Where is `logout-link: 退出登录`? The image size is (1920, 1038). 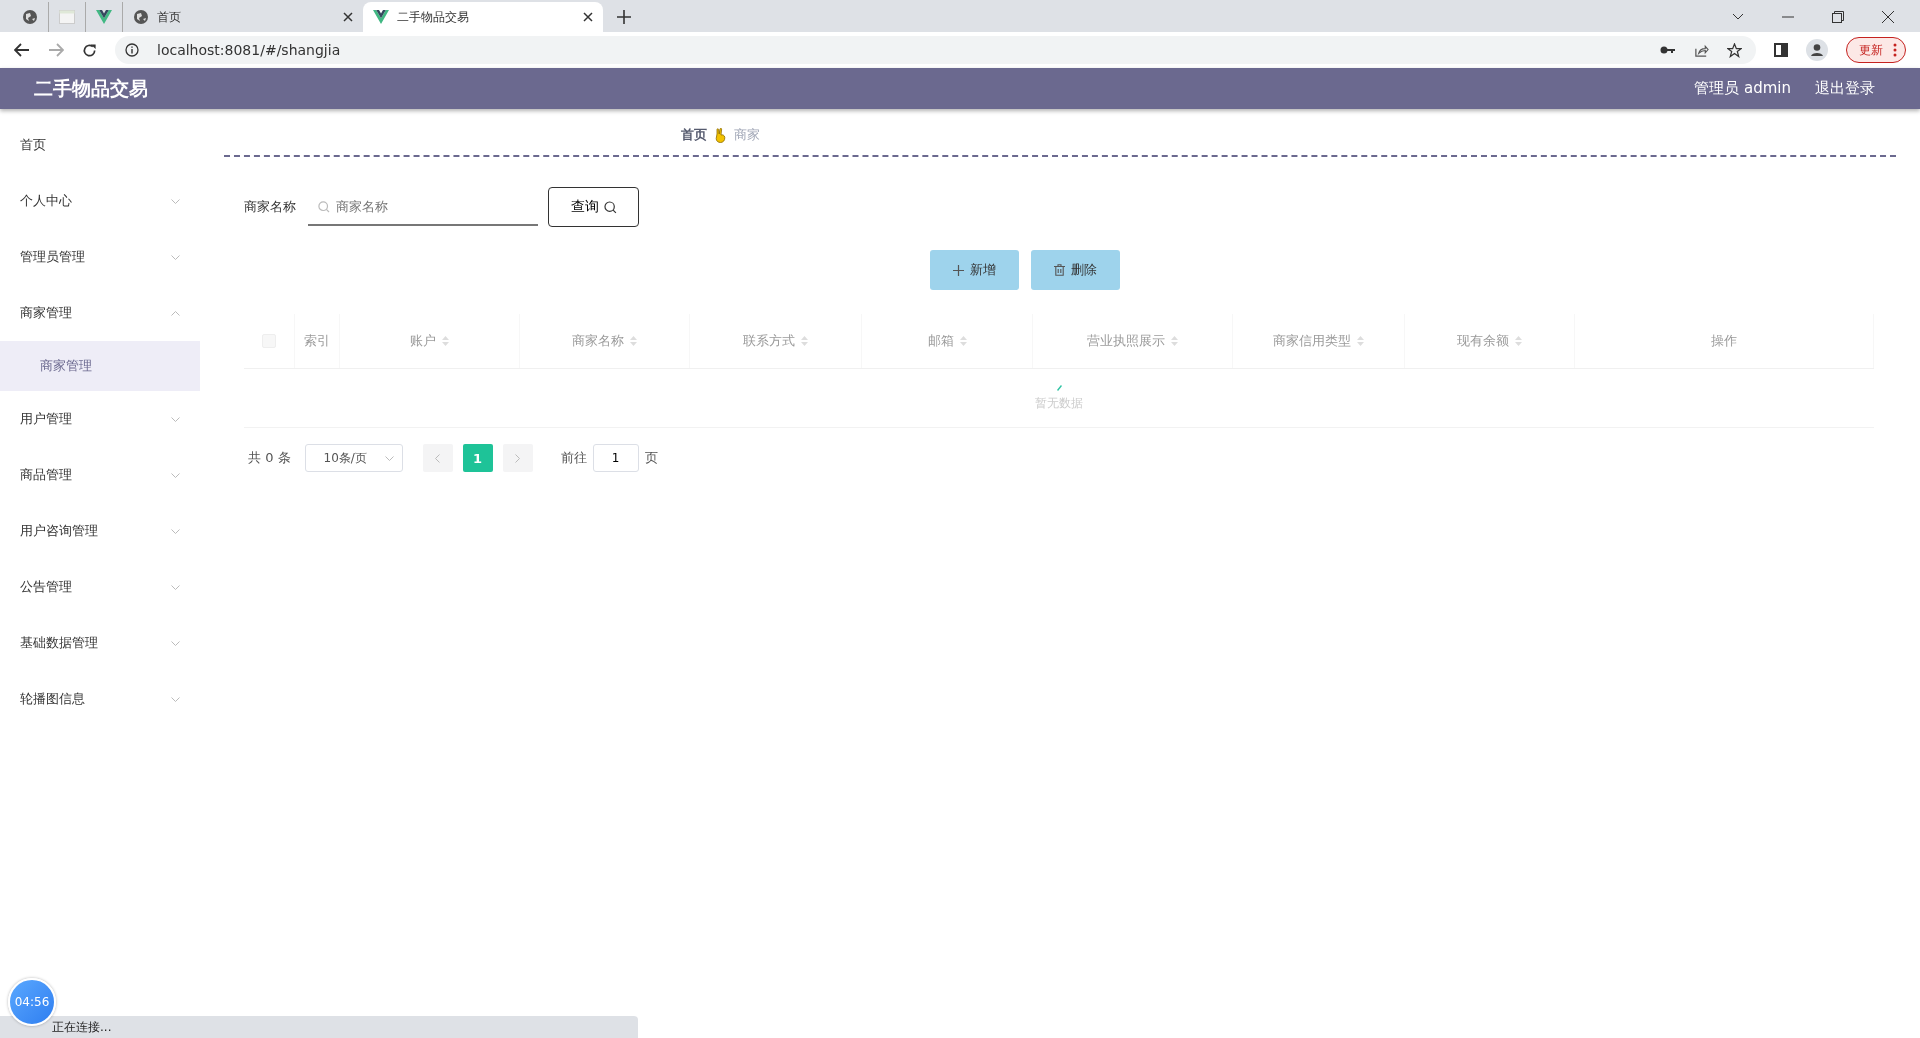 logout-link: 退出登录 is located at coordinates (1845, 88).